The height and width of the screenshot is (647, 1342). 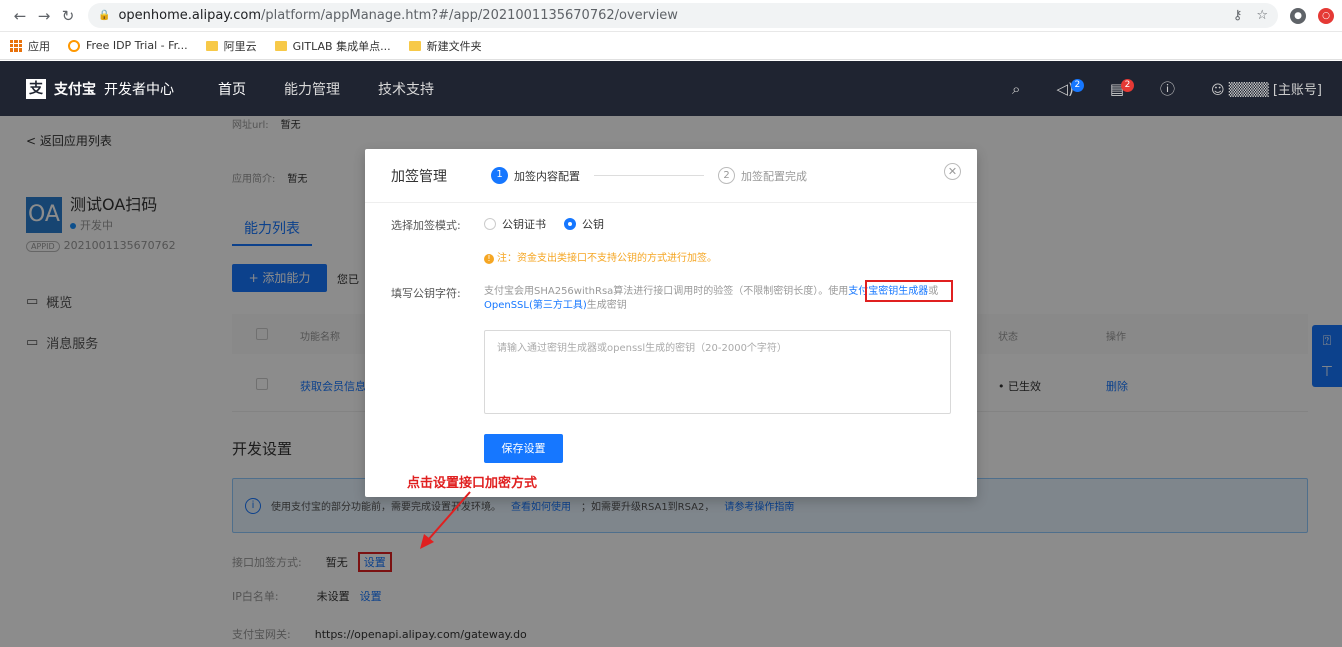 What do you see at coordinates (1077, 85) in the screenshot?
I see `notification-badge: 2` at bounding box center [1077, 85].